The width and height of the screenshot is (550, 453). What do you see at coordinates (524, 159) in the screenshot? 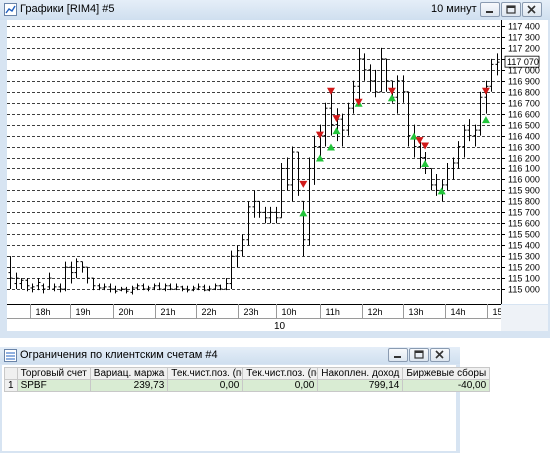
I see `y-tick-label: 116 200` at bounding box center [524, 159].